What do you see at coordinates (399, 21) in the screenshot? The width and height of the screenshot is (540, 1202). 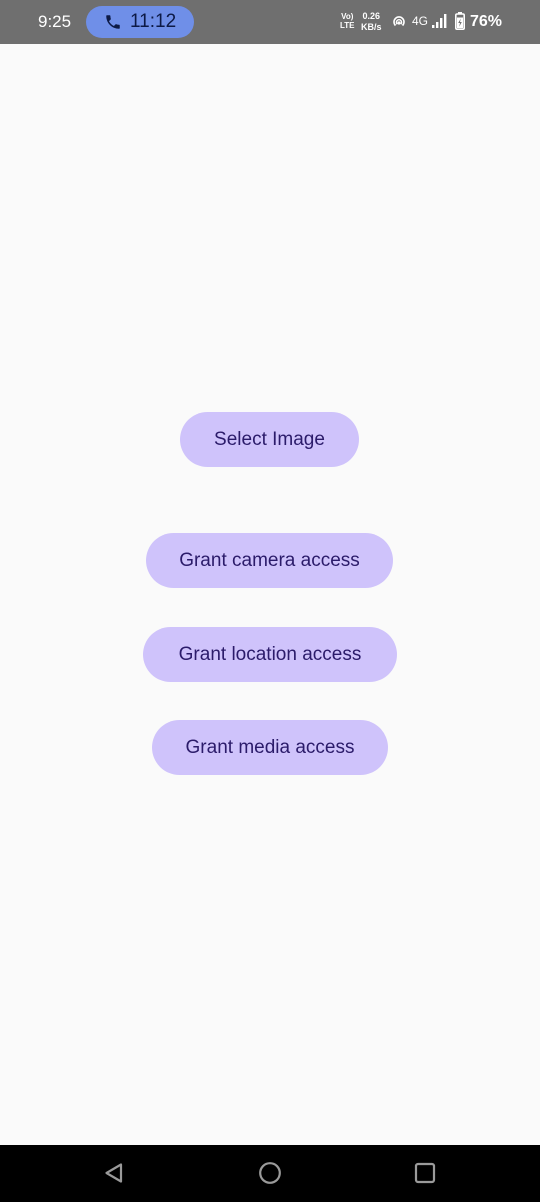 I see `hotspot-icon` at bounding box center [399, 21].